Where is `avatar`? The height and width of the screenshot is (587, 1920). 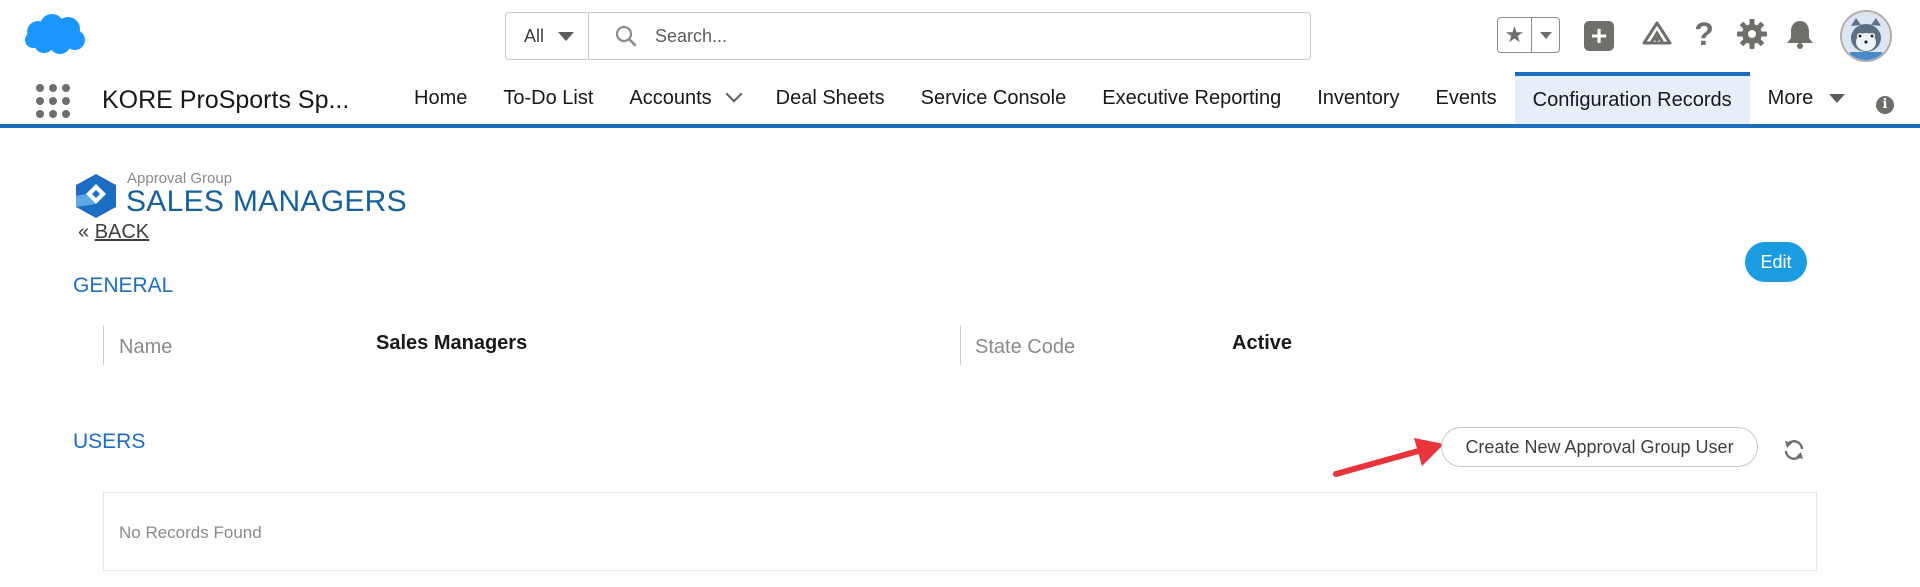
avatar is located at coordinates (1866, 36).